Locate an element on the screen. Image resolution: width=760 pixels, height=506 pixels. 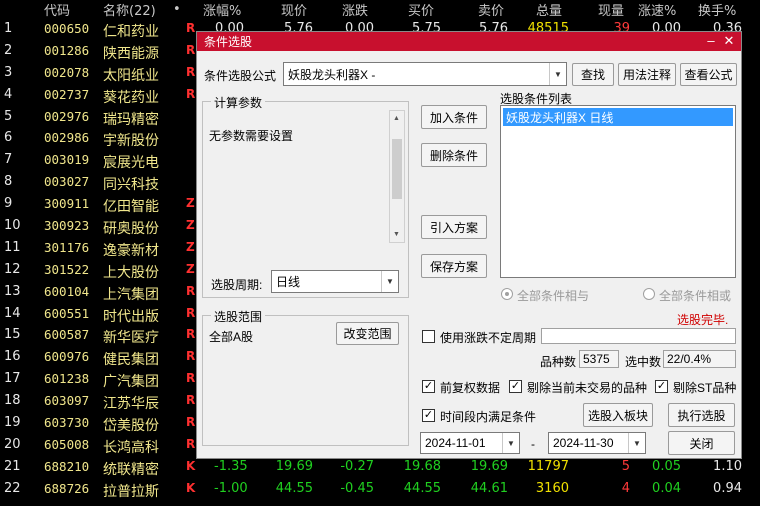
radio-and is located at coordinates (507, 294).